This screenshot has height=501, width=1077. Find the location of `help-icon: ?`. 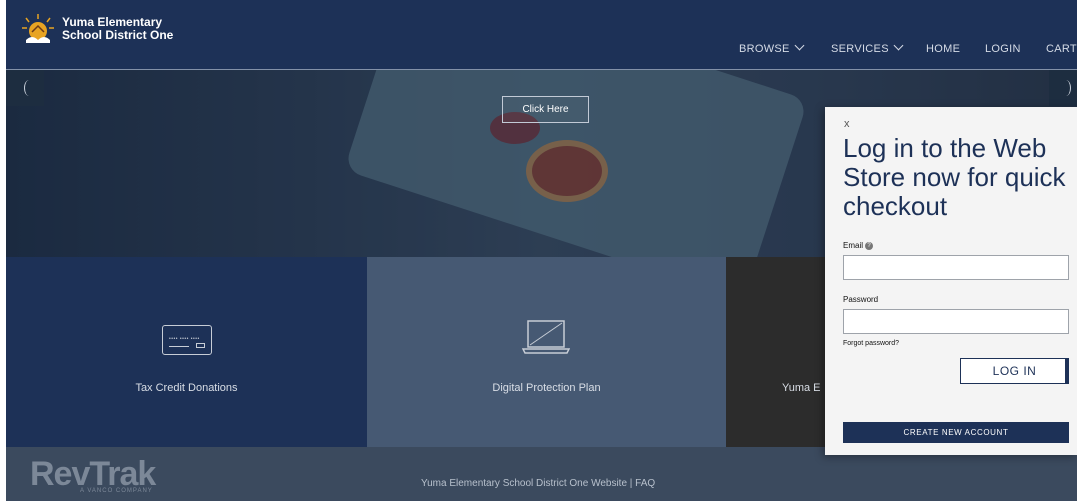

help-icon: ? is located at coordinates (869, 245).